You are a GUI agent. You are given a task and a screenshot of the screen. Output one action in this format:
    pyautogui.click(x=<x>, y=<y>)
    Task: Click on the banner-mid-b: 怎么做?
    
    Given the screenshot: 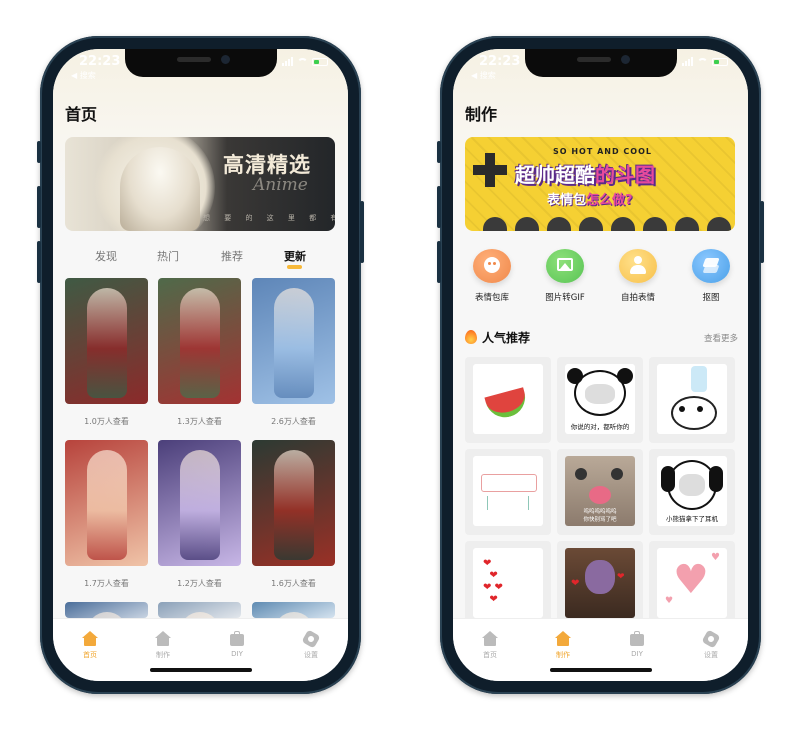 What is the action you would take?
    pyautogui.click(x=609, y=200)
    